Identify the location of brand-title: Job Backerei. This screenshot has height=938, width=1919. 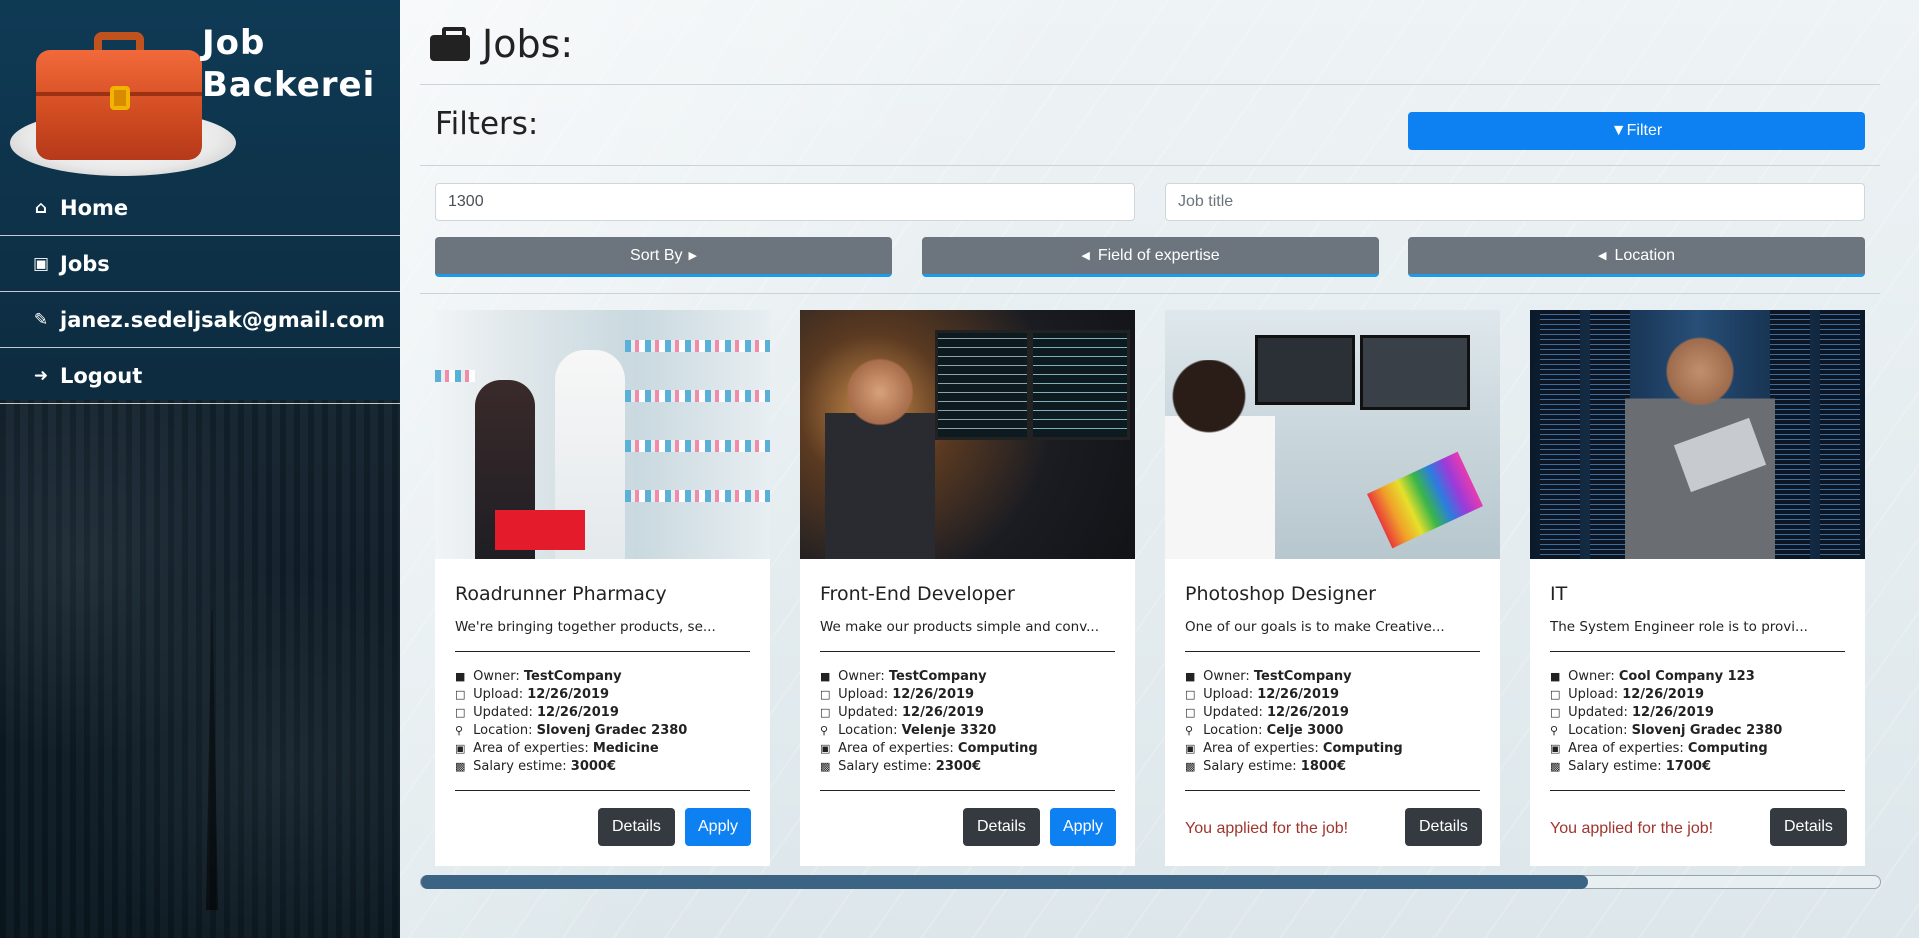
(288, 64).